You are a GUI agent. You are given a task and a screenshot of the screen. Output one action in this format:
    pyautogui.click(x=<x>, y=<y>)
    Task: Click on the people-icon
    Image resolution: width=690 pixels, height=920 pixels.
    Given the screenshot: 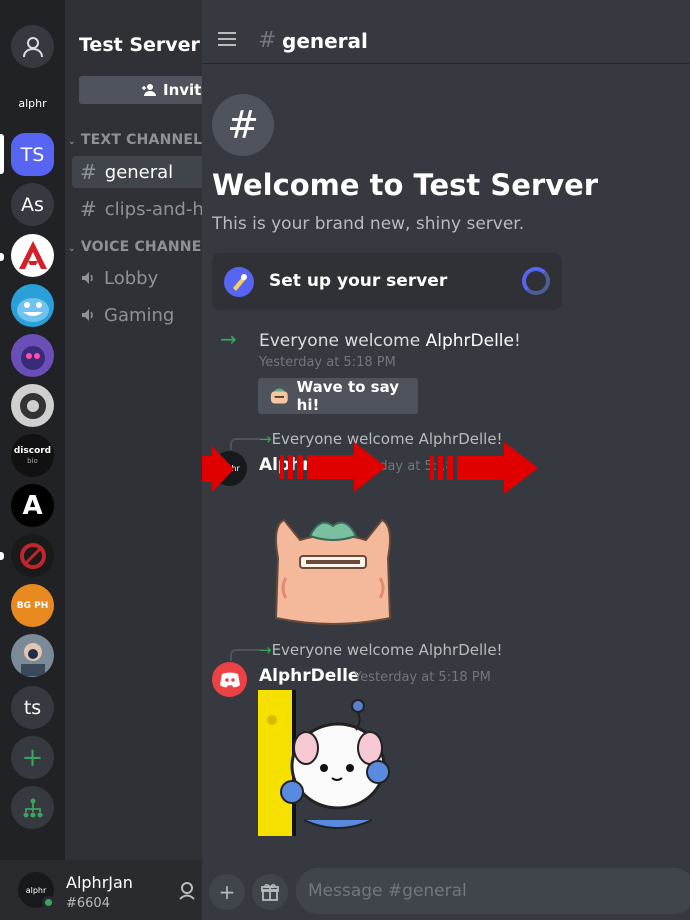 What is the action you would take?
    pyautogui.click(x=32, y=46)
    